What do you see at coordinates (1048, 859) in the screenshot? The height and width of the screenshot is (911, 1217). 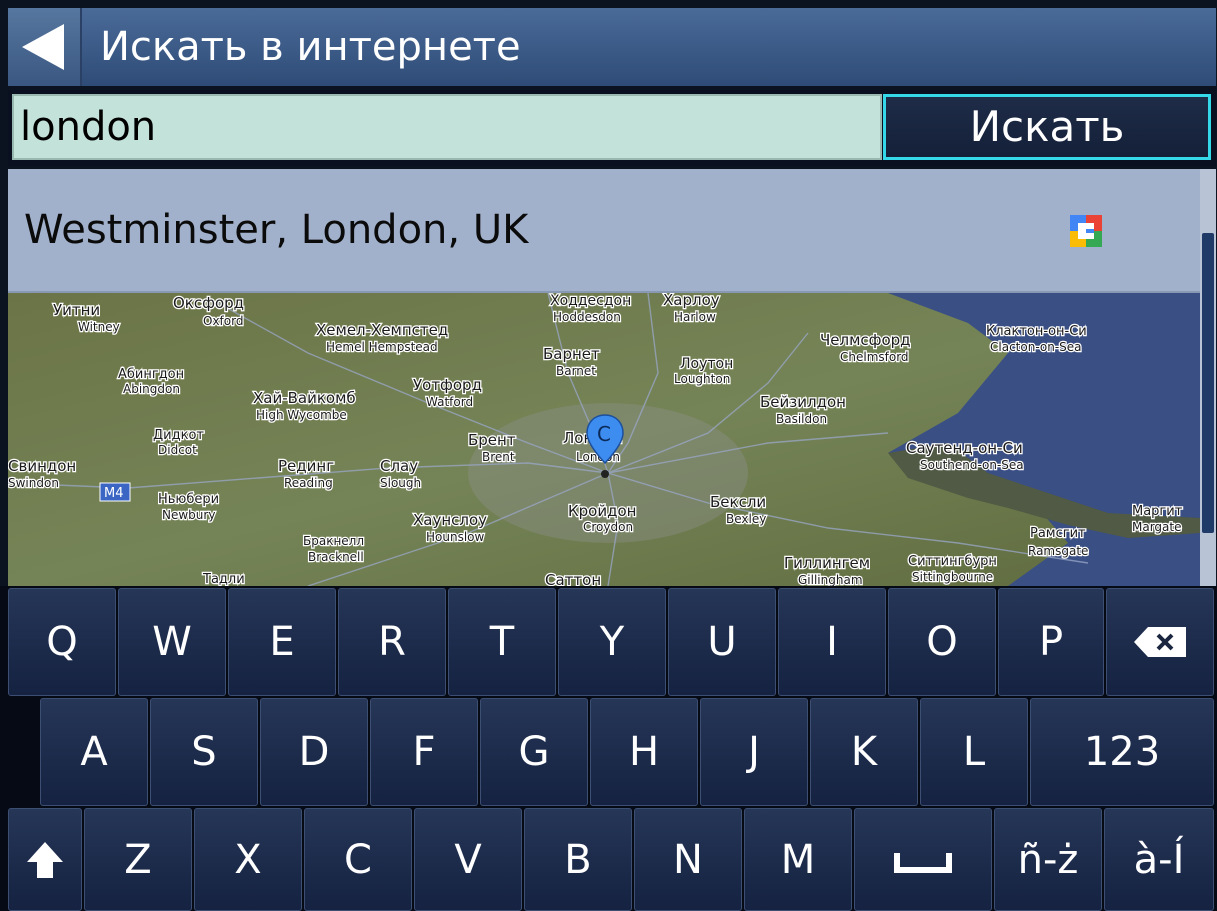 I see `accent-key-1: ñ-ż` at bounding box center [1048, 859].